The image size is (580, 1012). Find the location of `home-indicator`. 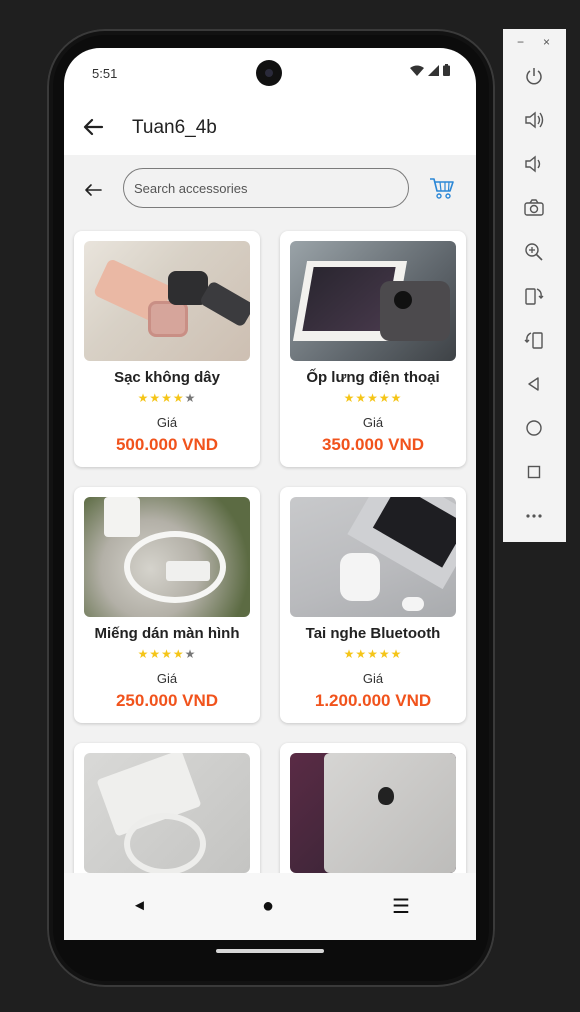

home-indicator is located at coordinates (270, 951).